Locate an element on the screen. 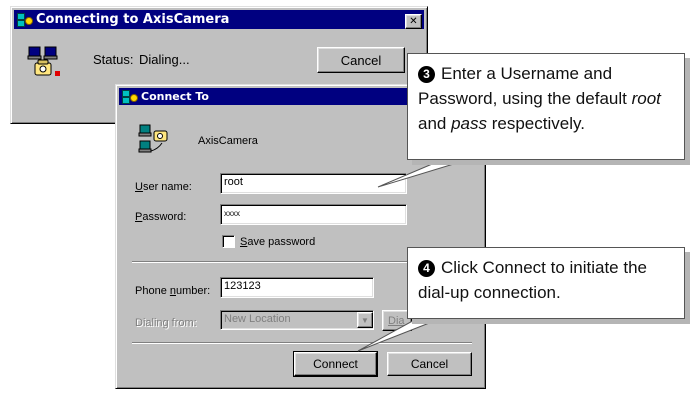  dialog-cancel-button: Cancel is located at coordinates (429, 364).